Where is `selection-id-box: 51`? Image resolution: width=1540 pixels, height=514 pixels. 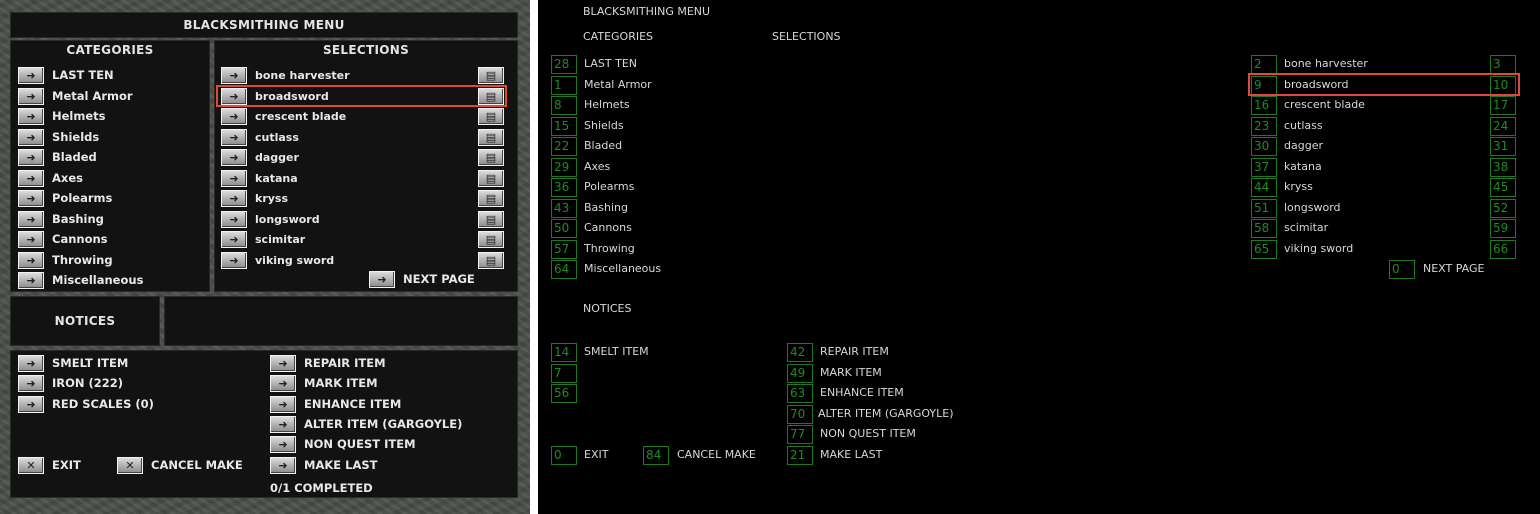
selection-id-box: 51 is located at coordinates (1264, 208).